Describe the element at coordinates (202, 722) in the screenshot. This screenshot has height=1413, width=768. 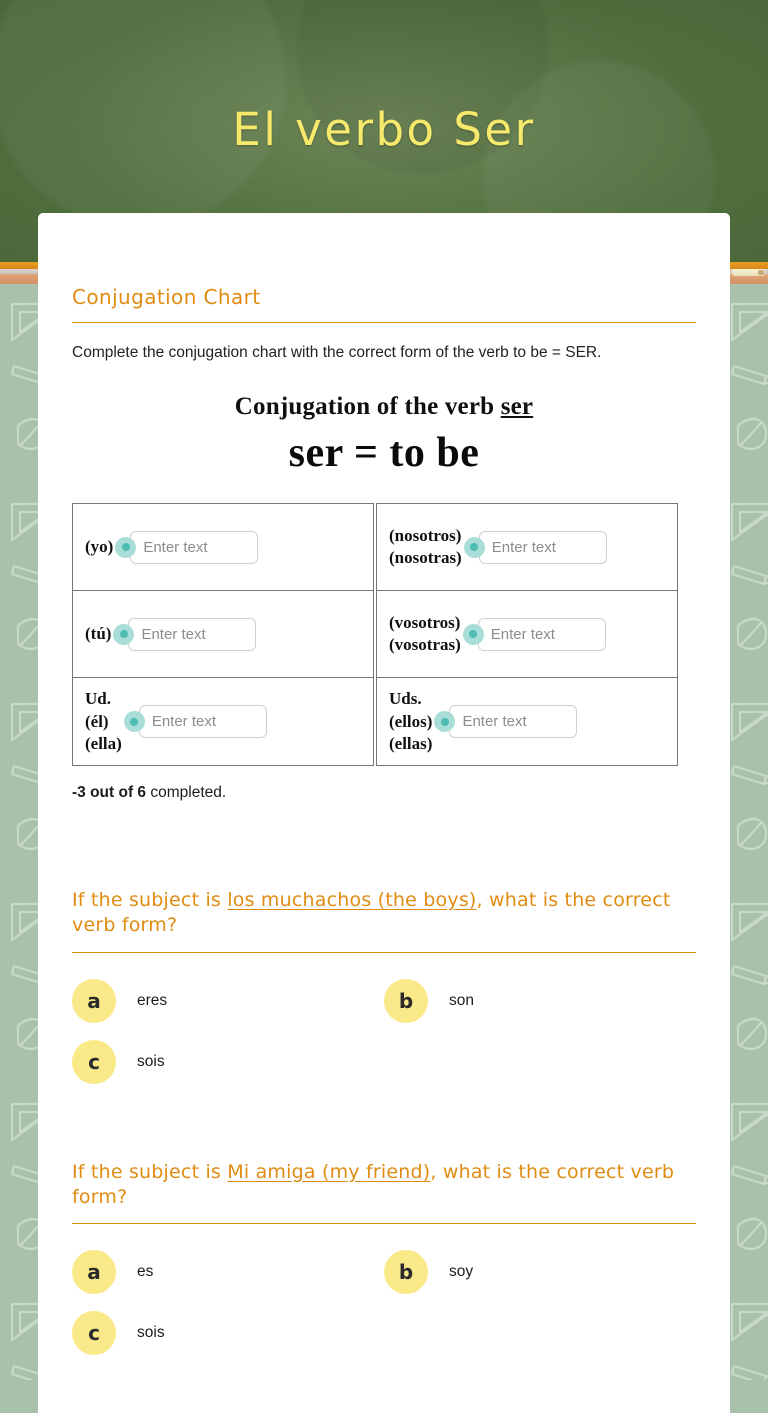
I see `conjugation-input-el-ella` at that location.